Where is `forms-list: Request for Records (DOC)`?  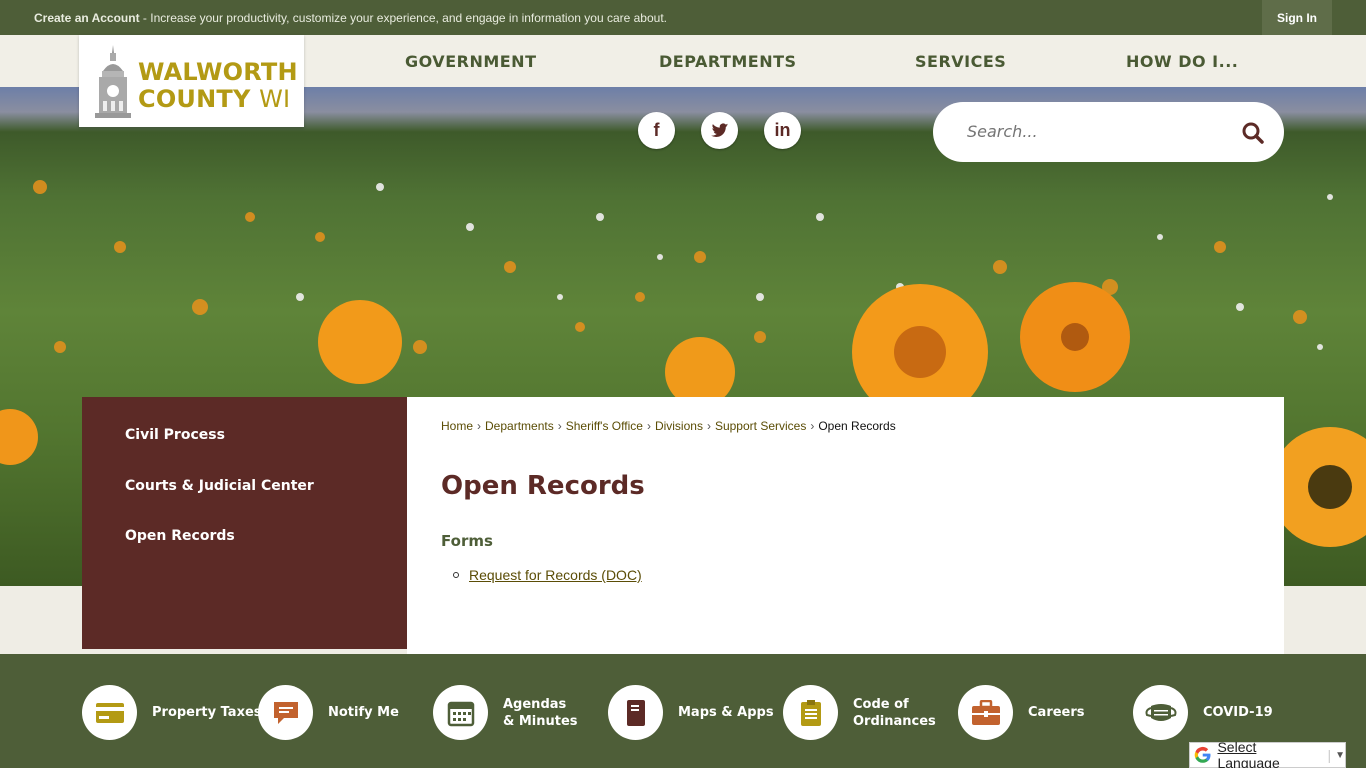 forms-list: Request for Records (DOC) is located at coordinates (547, 575).